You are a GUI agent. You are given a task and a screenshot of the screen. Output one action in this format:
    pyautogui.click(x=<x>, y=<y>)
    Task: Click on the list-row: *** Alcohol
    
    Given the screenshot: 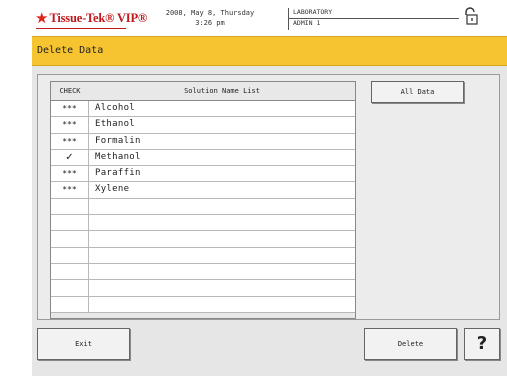 What is the action you would take?
    pyautogui.click(x=203, y=109)
    